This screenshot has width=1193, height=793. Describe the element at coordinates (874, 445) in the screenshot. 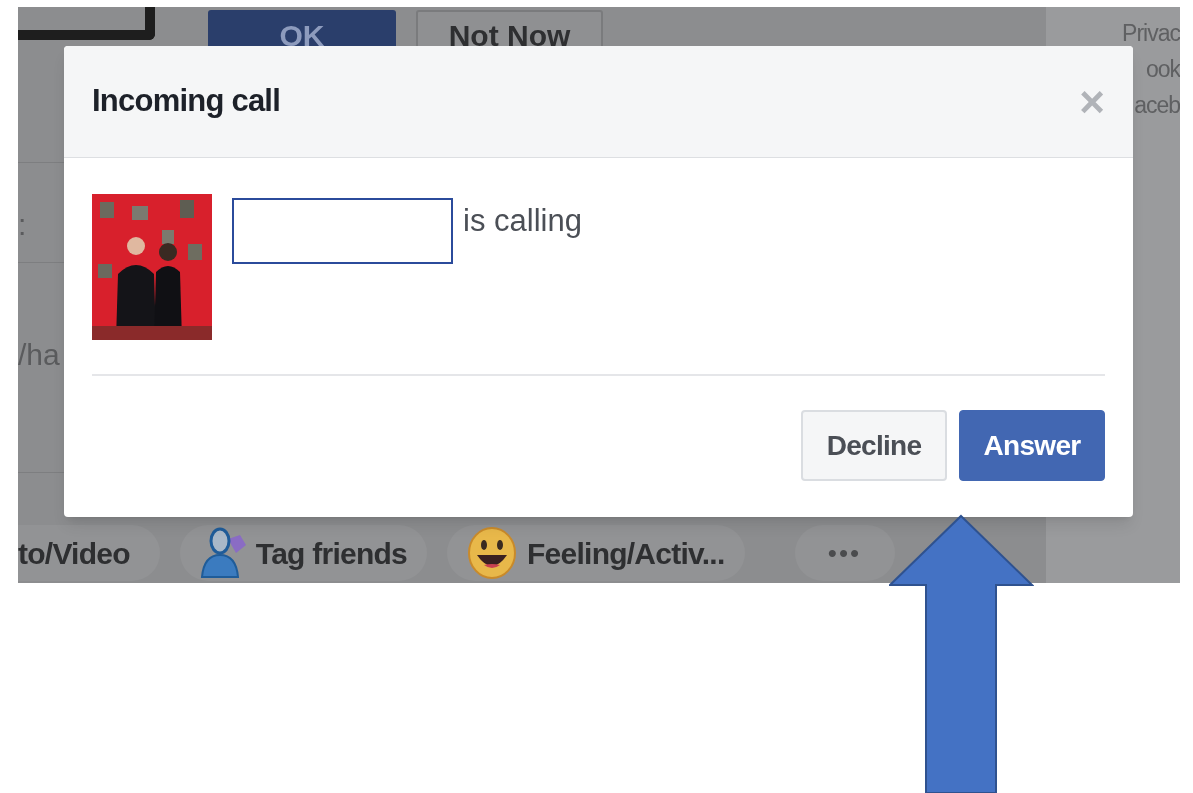

I see `decline-button: Decline` at that location.